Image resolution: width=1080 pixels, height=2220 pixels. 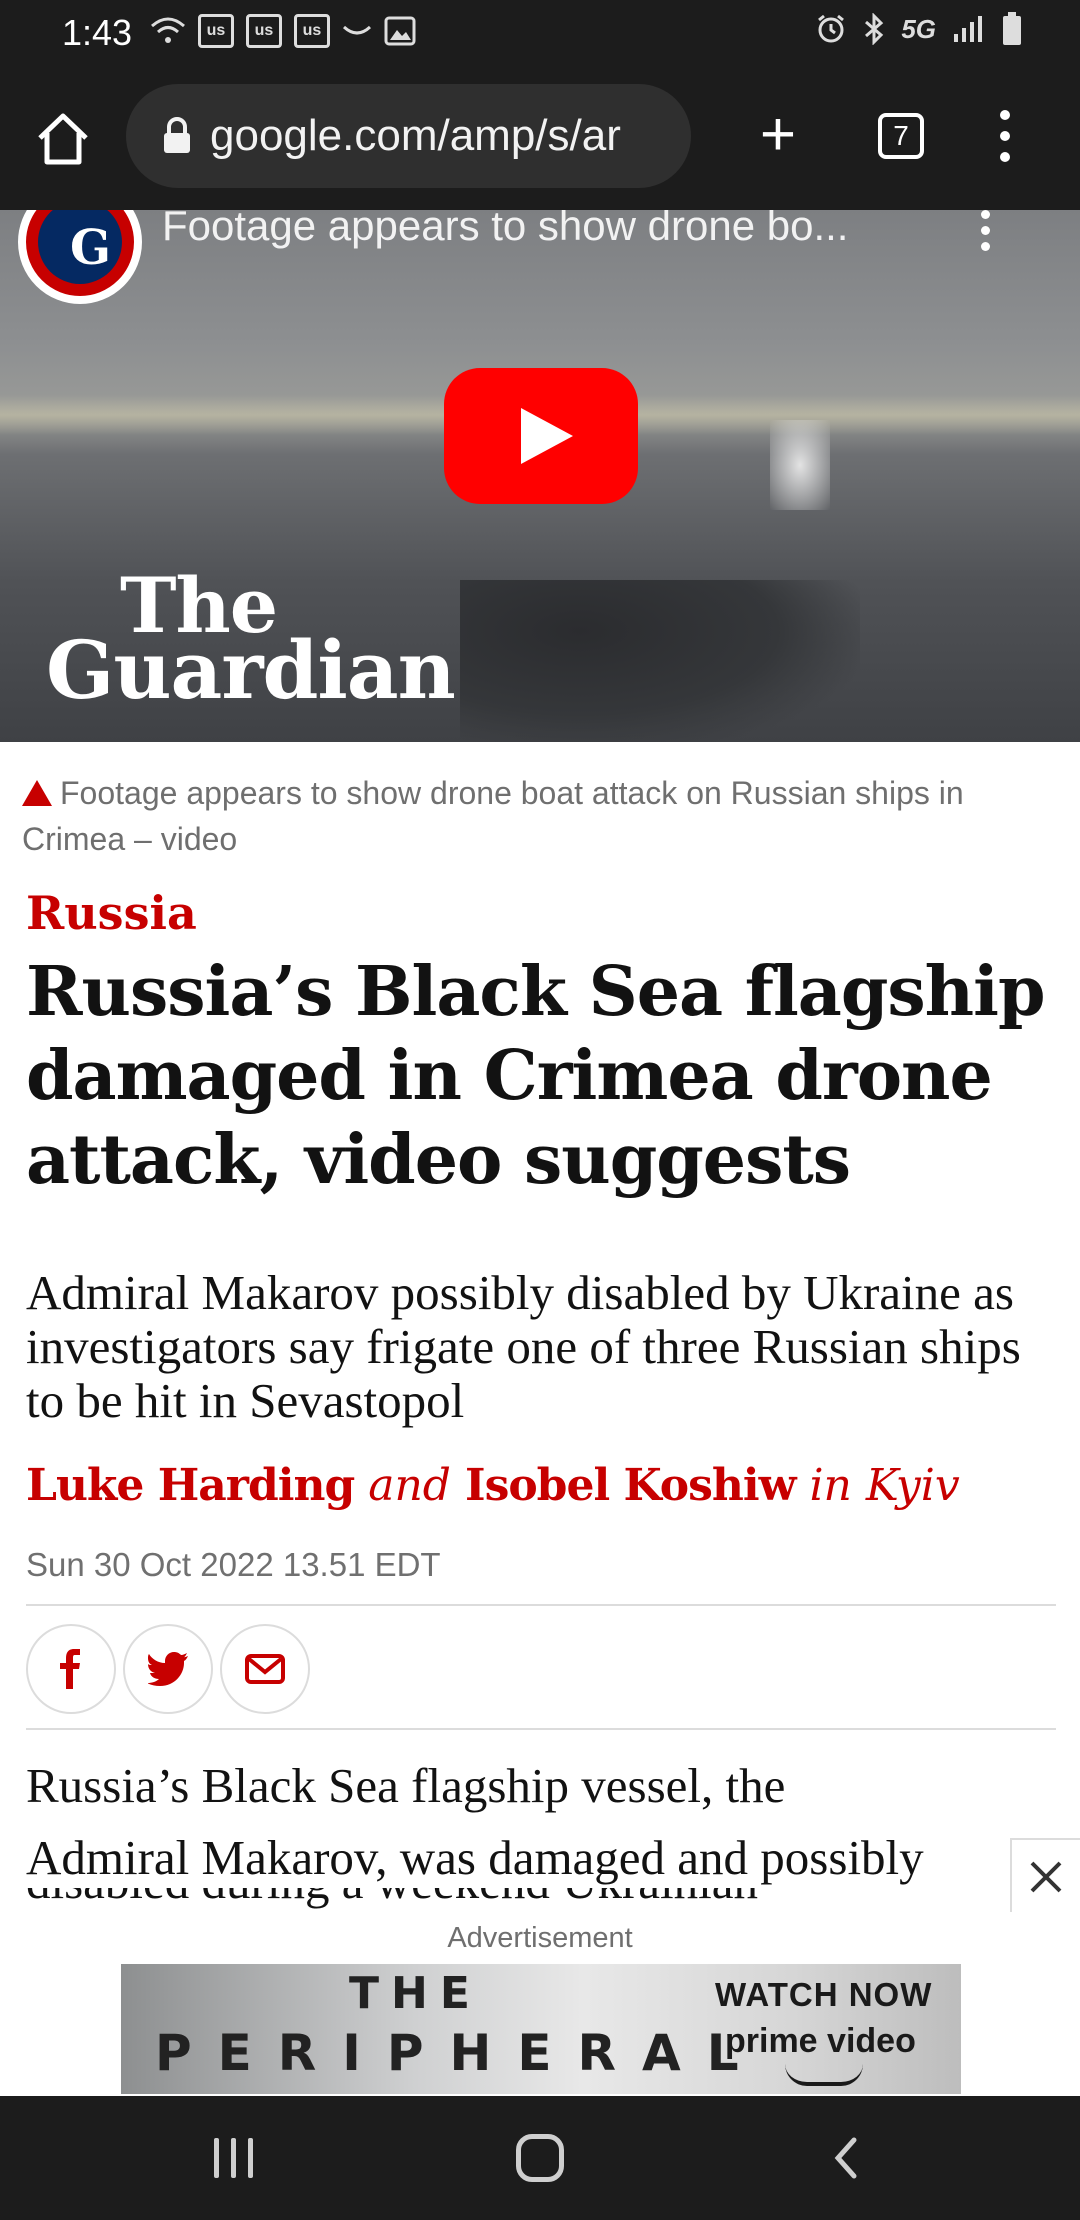 What do you see at coordinates (283, 31) in the screenshot?
I see `notification-icons: us us us` at bounding box center [283, 31].